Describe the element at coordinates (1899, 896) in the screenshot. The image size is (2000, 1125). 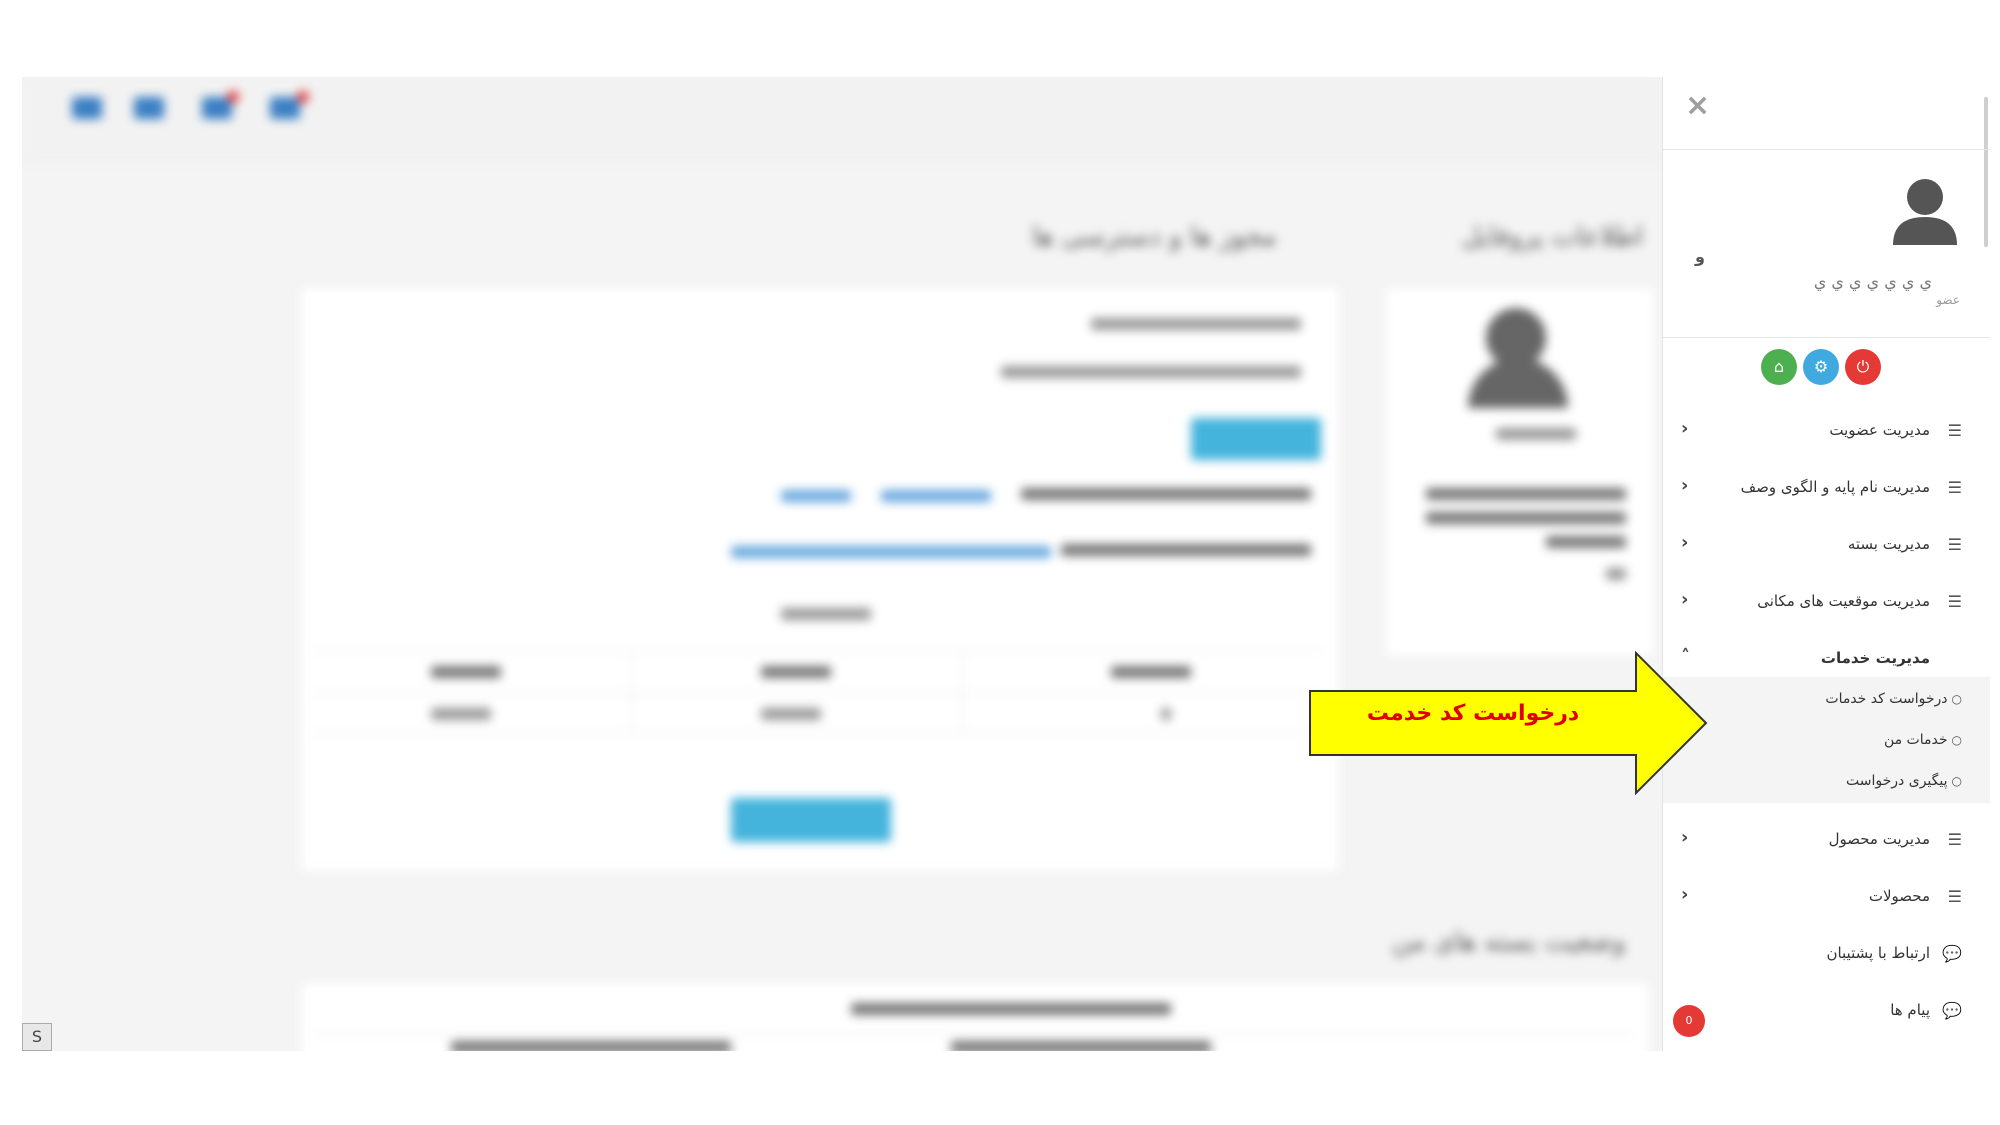
I see `menu-item-label: محصولات` at that location.